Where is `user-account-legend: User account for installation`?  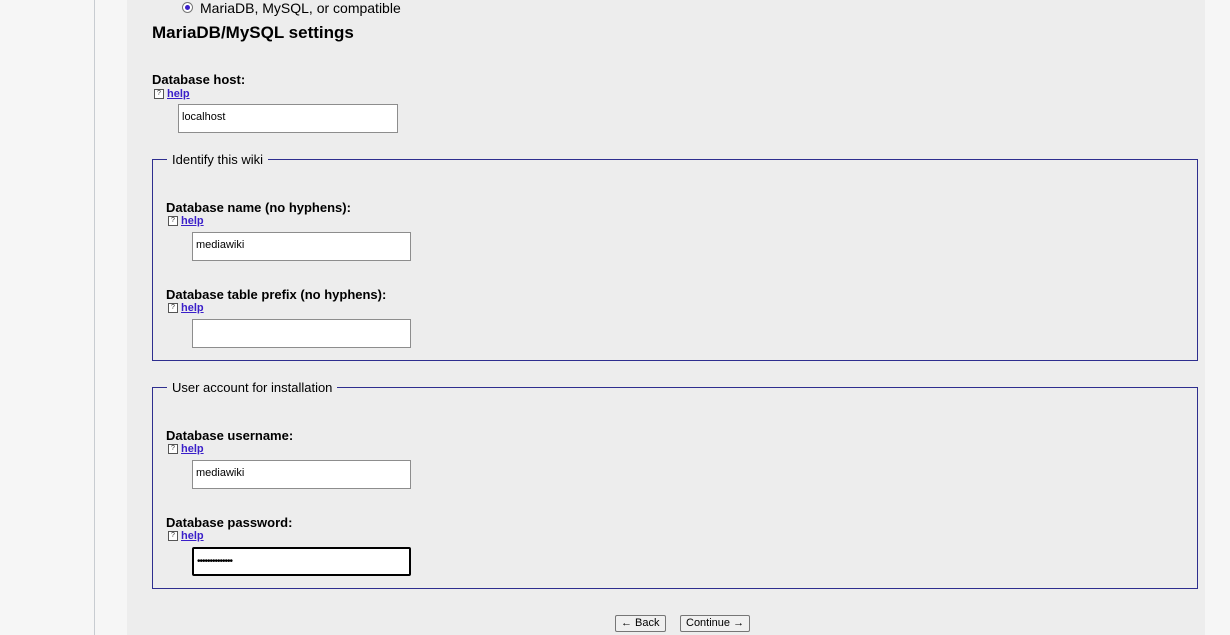
user-account-legend: User account for installation is located at coordinates (252, 387).